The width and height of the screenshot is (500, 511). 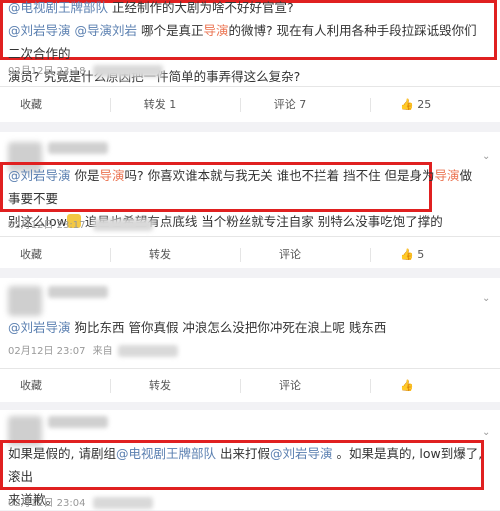 What do you see at coordinates (160, 105) in the screenshot?
I see `repost-button: 转发 1` at bounding box center [160, 105].